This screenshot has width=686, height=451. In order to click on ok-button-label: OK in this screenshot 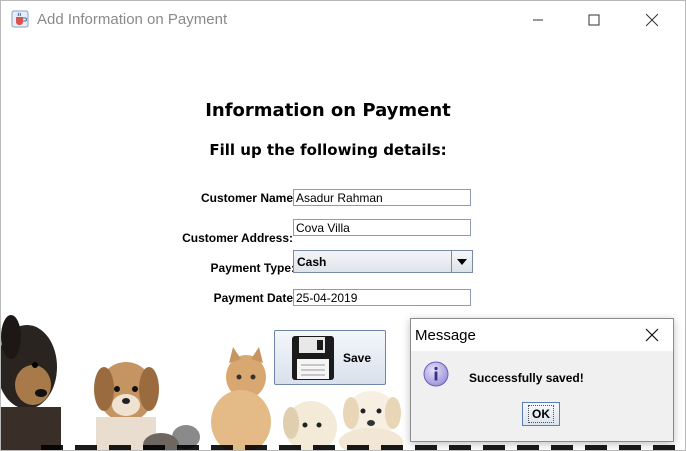, I will do `click(541, 414)`.